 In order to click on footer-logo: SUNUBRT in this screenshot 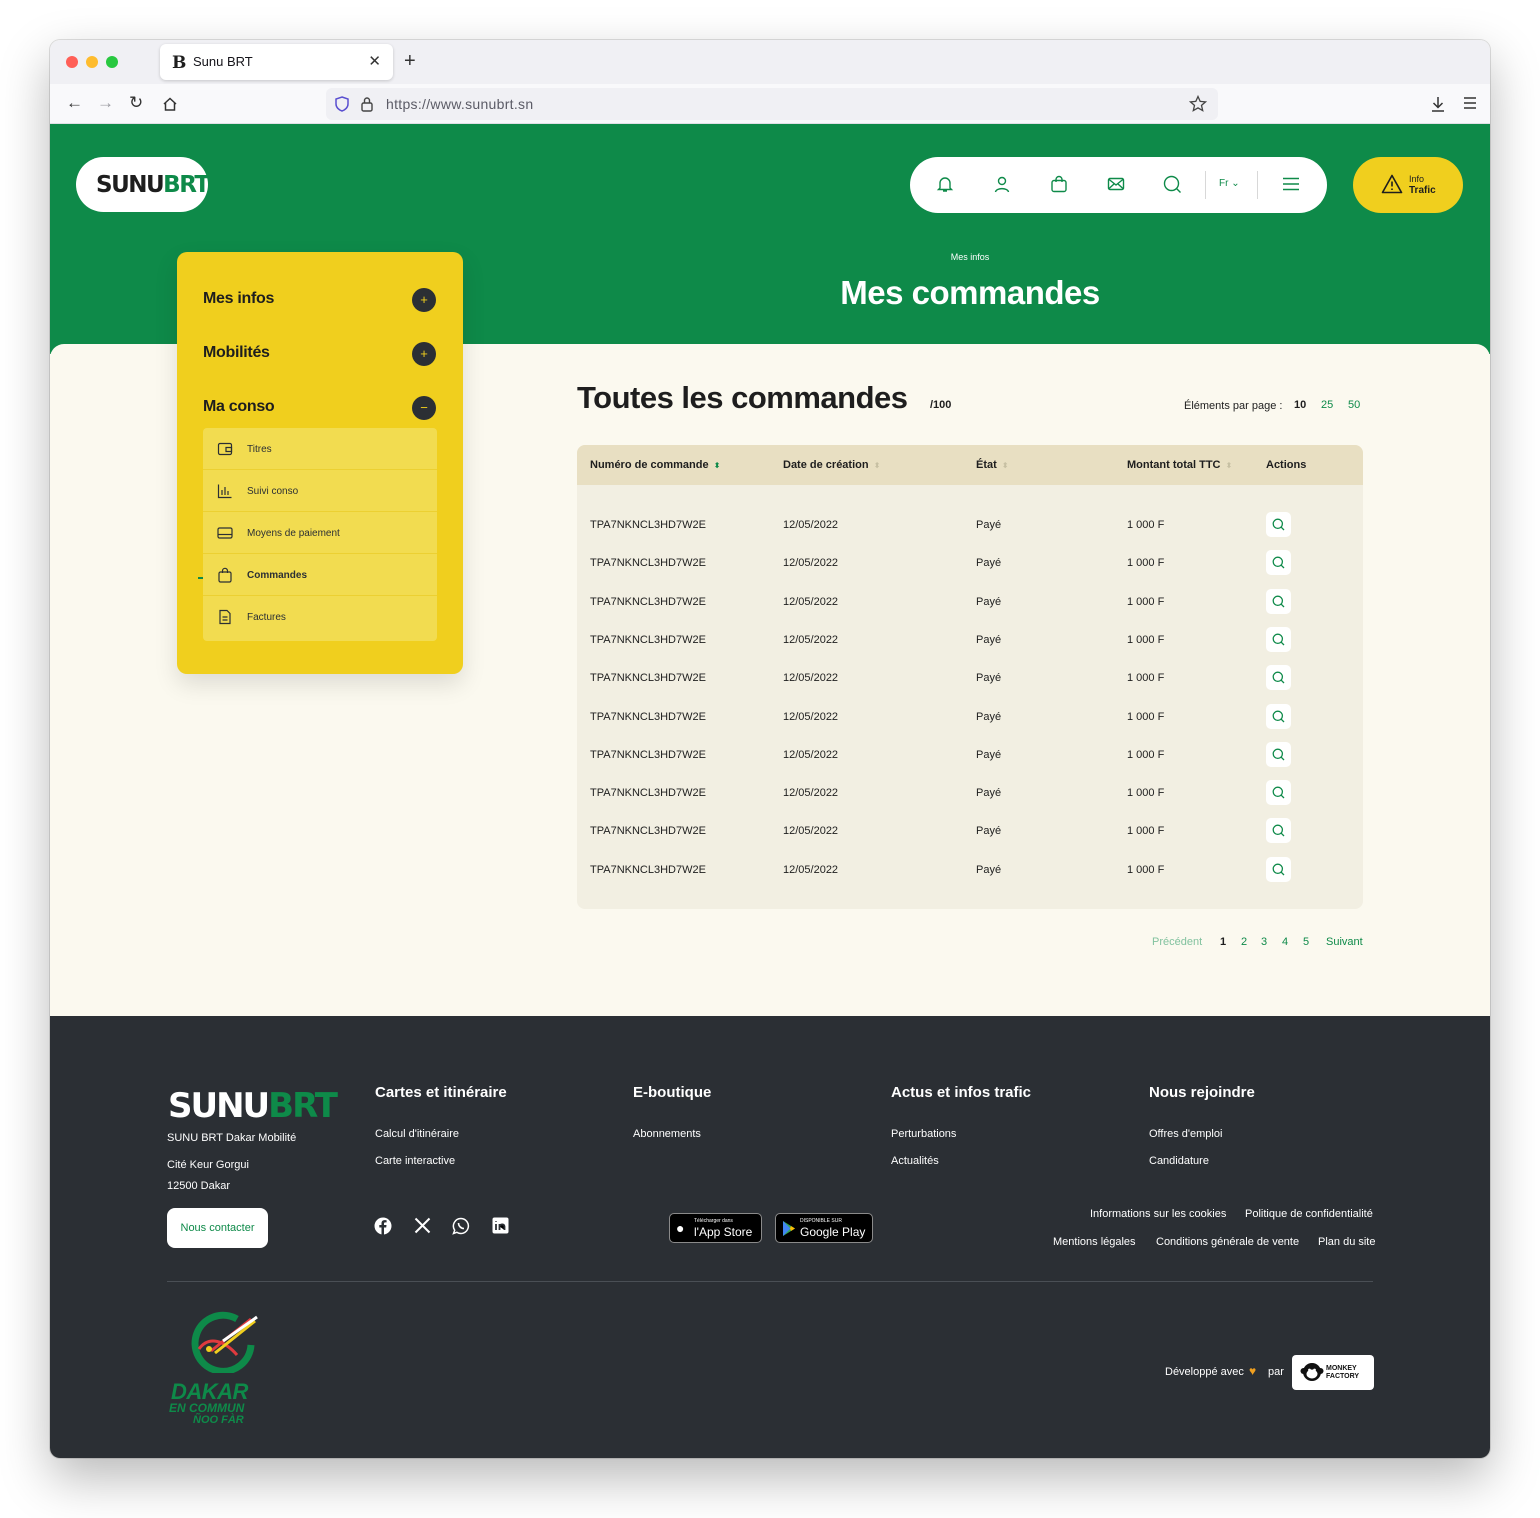, I will do `click(253, 1106)`.